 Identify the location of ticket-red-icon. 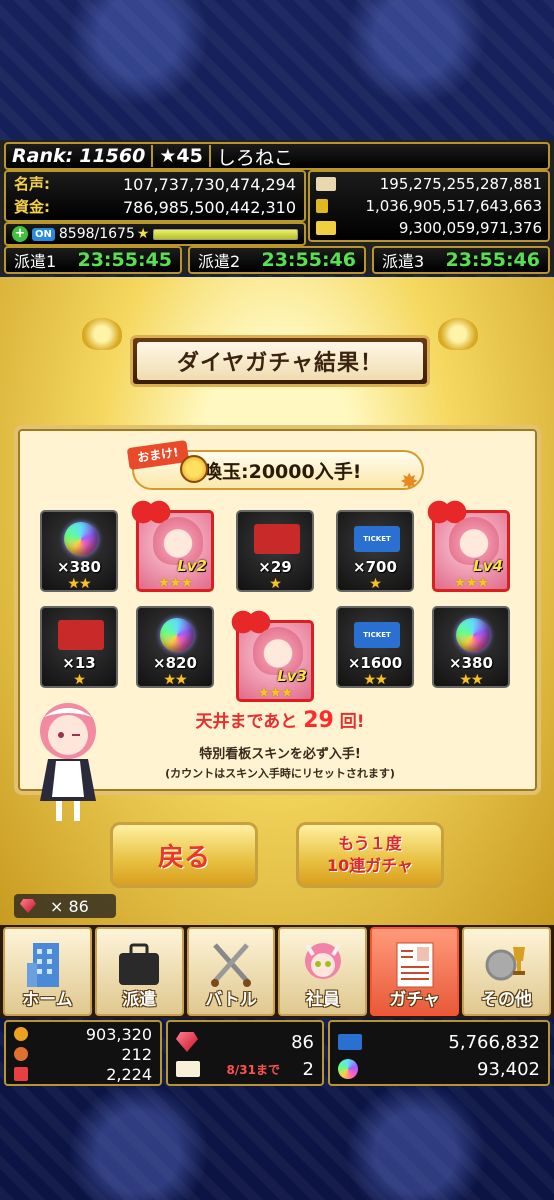
(21, 1074).